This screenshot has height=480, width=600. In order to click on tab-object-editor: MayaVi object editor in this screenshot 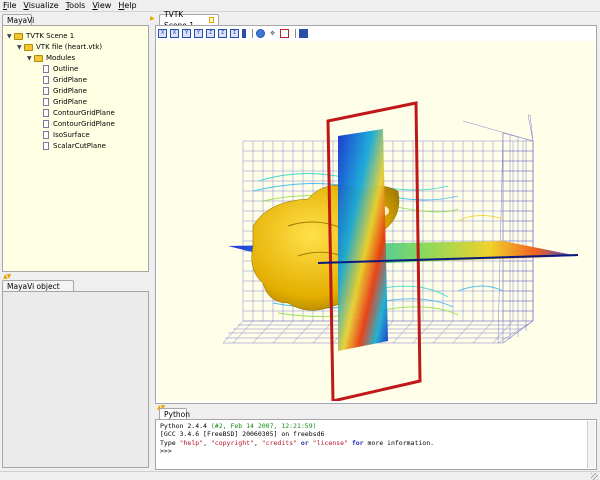, I will do `click(38, 291)`.